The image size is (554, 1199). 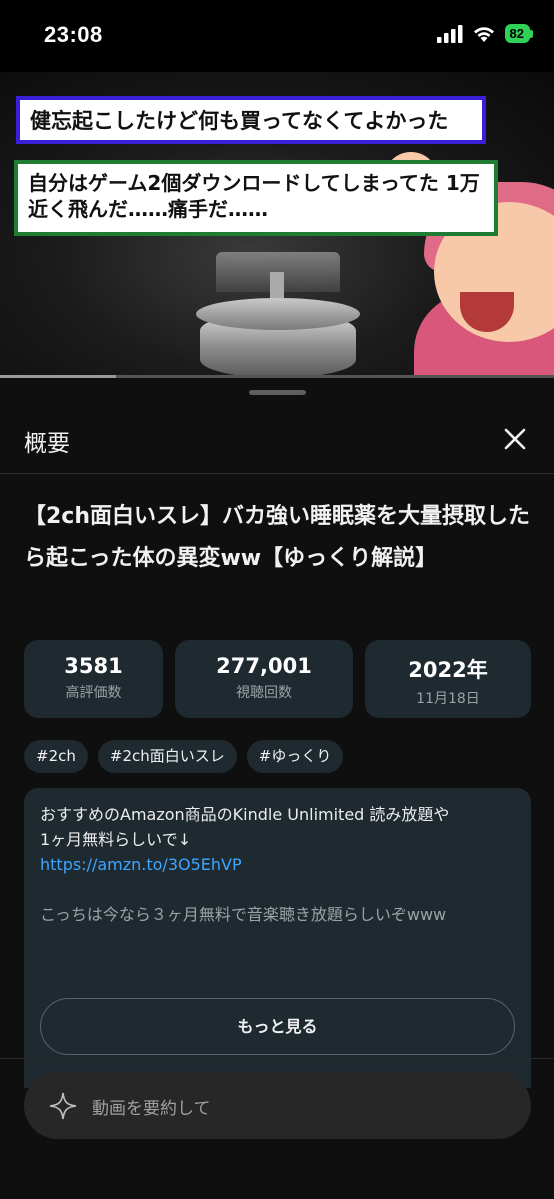 I want to click on description-line-1: おすすめのAmazon商品のKindle Unlimited 読み放題や, so click(x=245, y=814).